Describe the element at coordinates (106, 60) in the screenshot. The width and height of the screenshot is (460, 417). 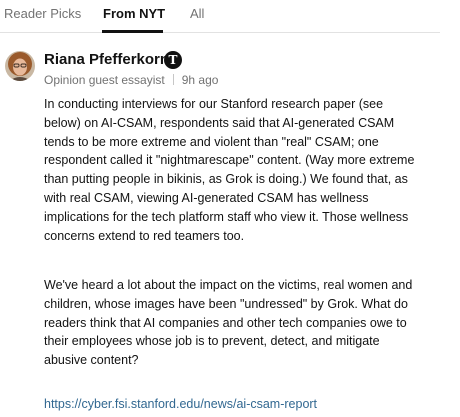
I see `author-name: Riana Pfefferkorn` at that location.